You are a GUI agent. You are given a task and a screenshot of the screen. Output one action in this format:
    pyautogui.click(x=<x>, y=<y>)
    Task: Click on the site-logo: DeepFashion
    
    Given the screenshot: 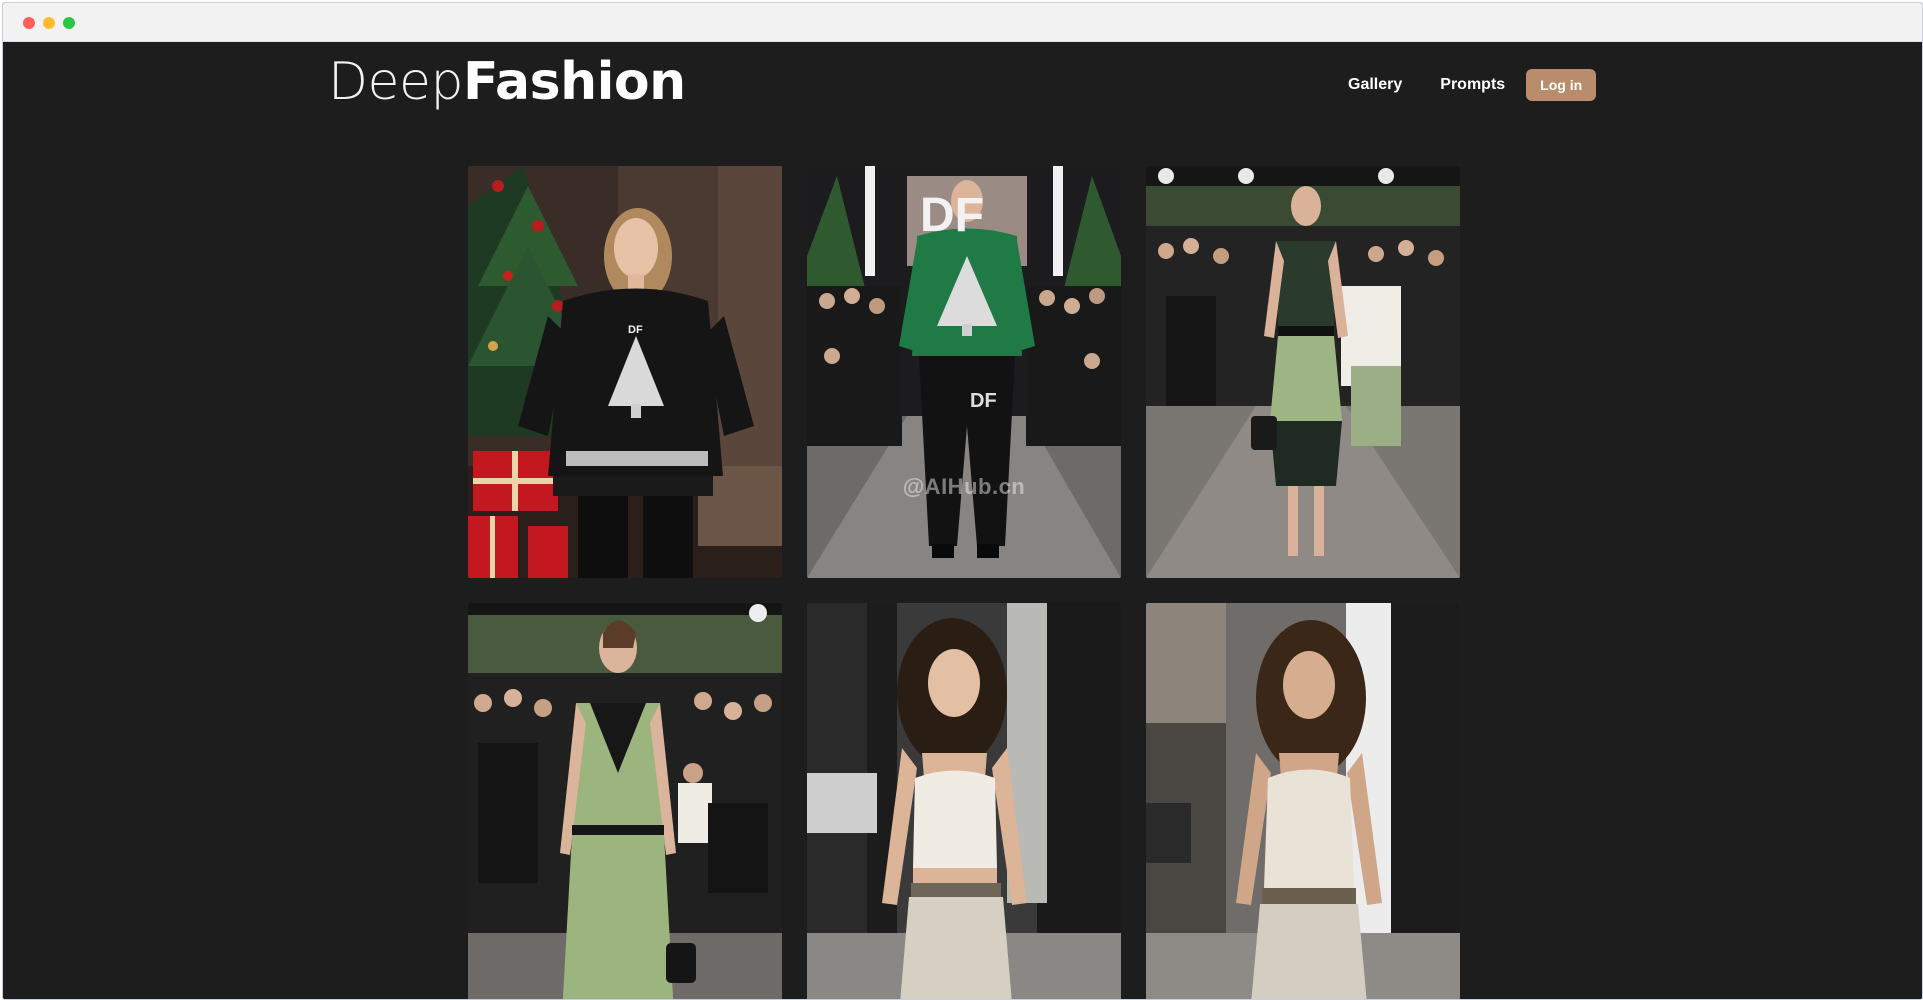 What is the action you would take?
    pyautogui.click(x=507, y=82)
    